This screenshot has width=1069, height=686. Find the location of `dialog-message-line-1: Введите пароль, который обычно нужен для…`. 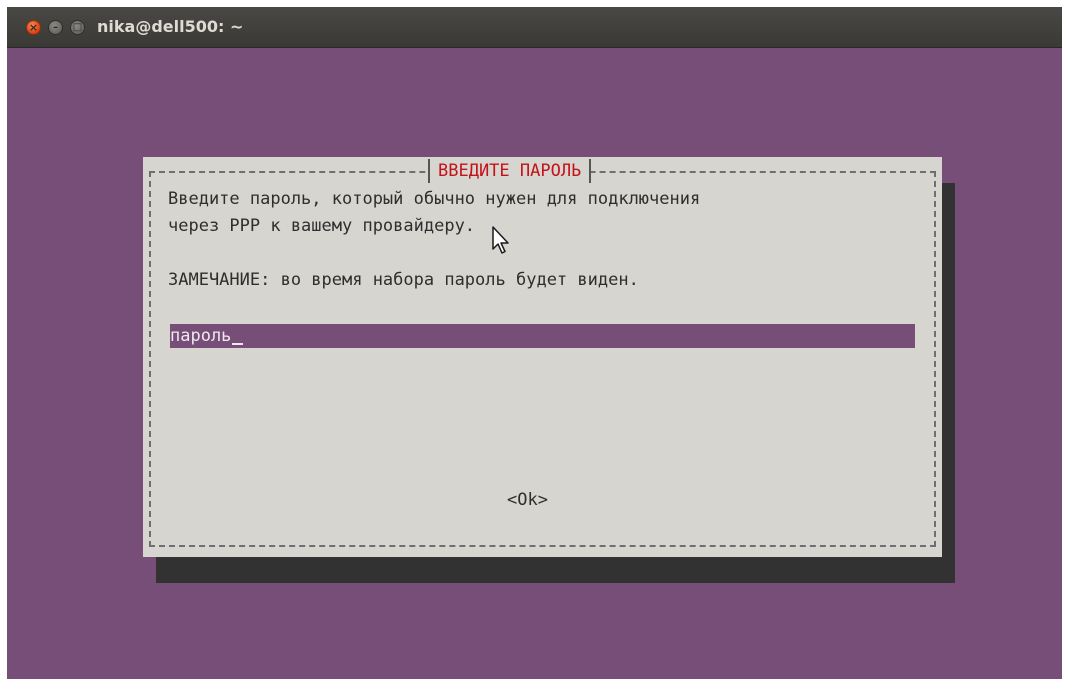

dialog-message-line-1: Введите пароль, который обычно нужен для… is located at coordinates (434, 199).